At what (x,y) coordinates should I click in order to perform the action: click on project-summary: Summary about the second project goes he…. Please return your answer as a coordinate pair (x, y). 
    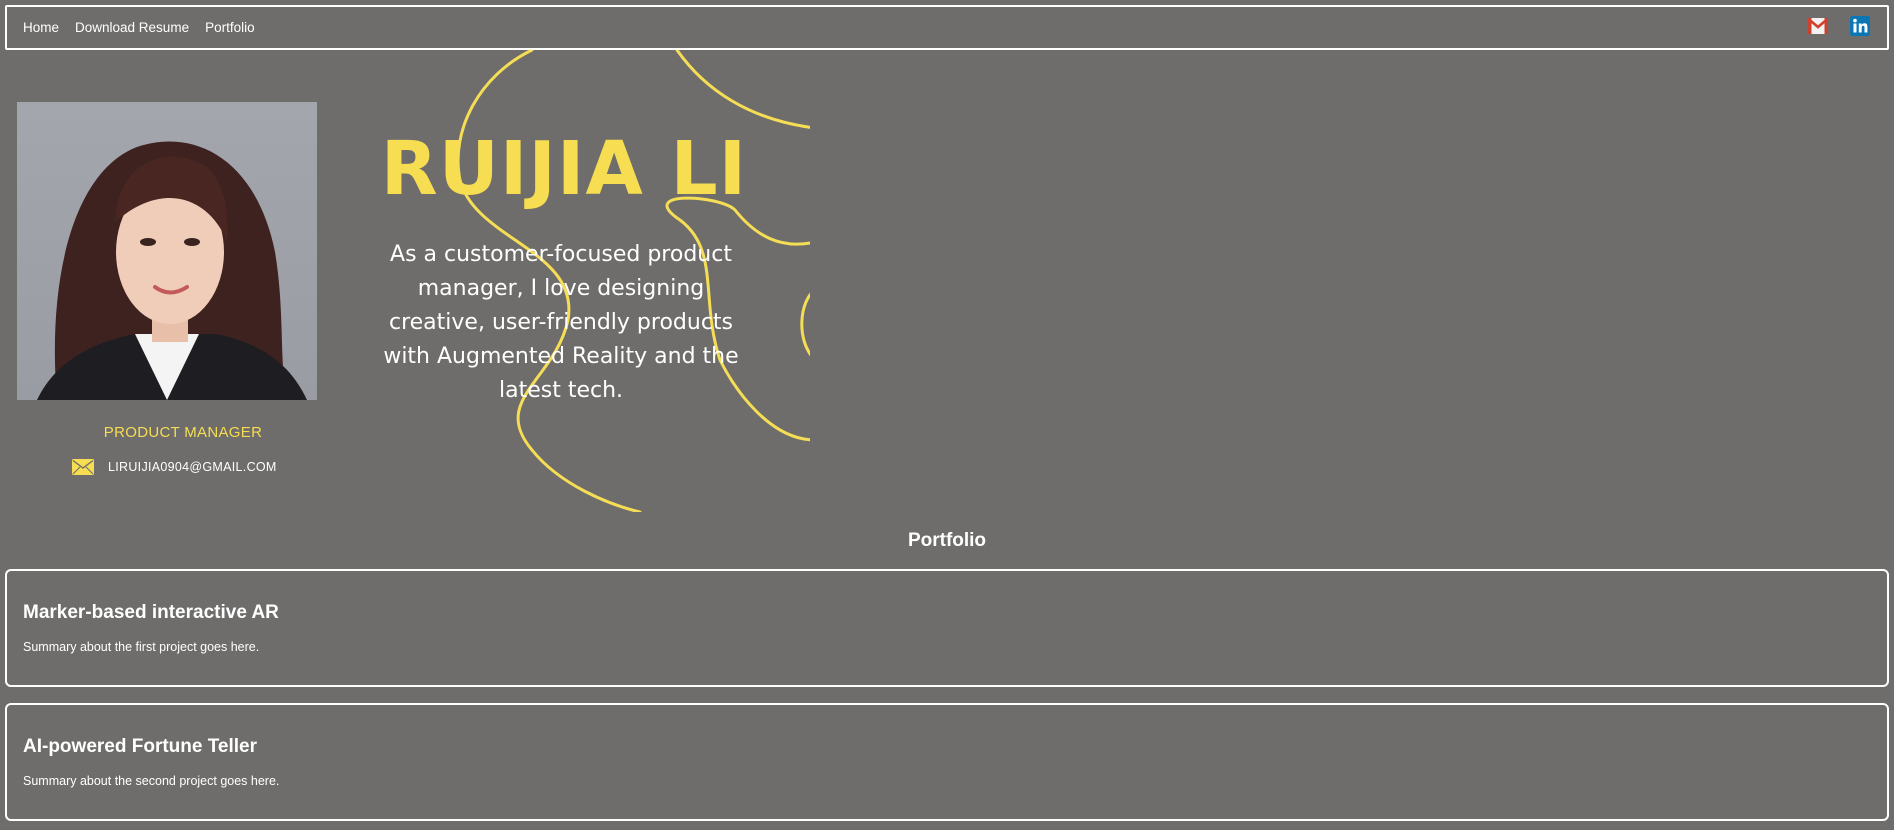
    Looking at the image, I should click on (151, 781).